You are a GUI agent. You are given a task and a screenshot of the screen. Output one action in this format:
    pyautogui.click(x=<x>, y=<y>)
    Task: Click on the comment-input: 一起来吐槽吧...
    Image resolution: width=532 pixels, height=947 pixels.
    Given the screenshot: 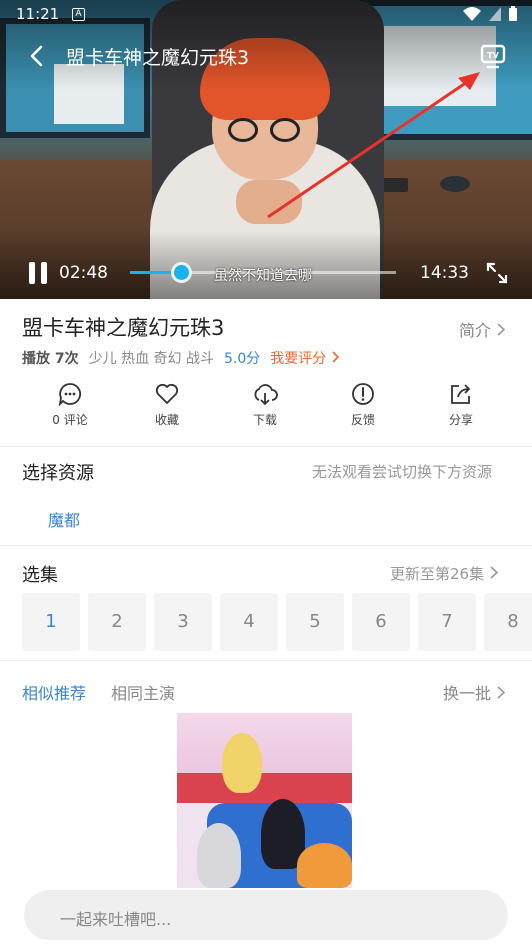 What is the action you would take?
    pyautogui.click(x=266, y=915)
    